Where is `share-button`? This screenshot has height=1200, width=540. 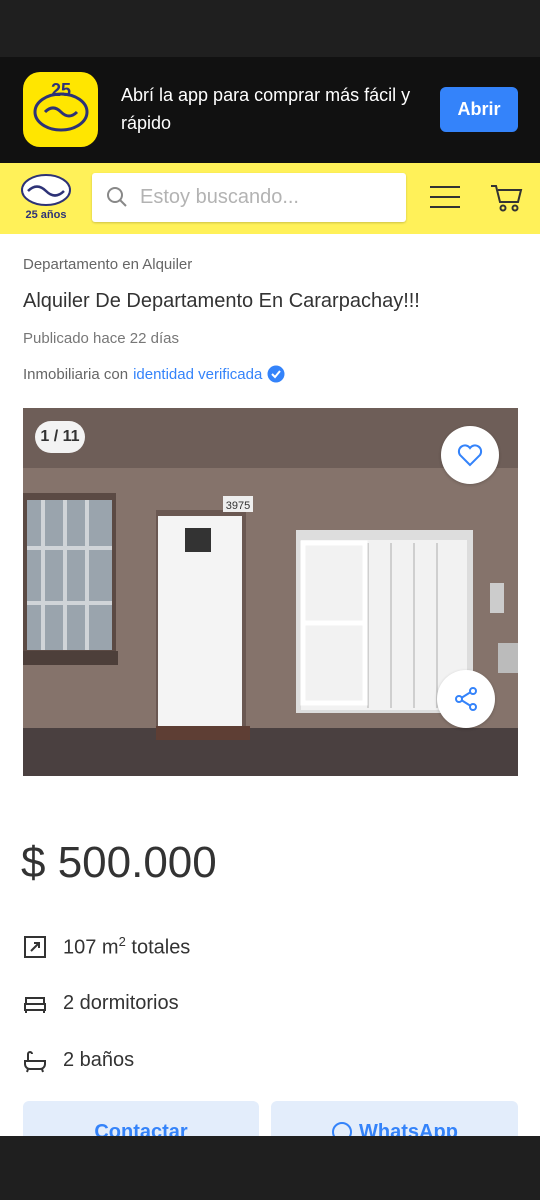 share-button is located at coordinates (466, 699).